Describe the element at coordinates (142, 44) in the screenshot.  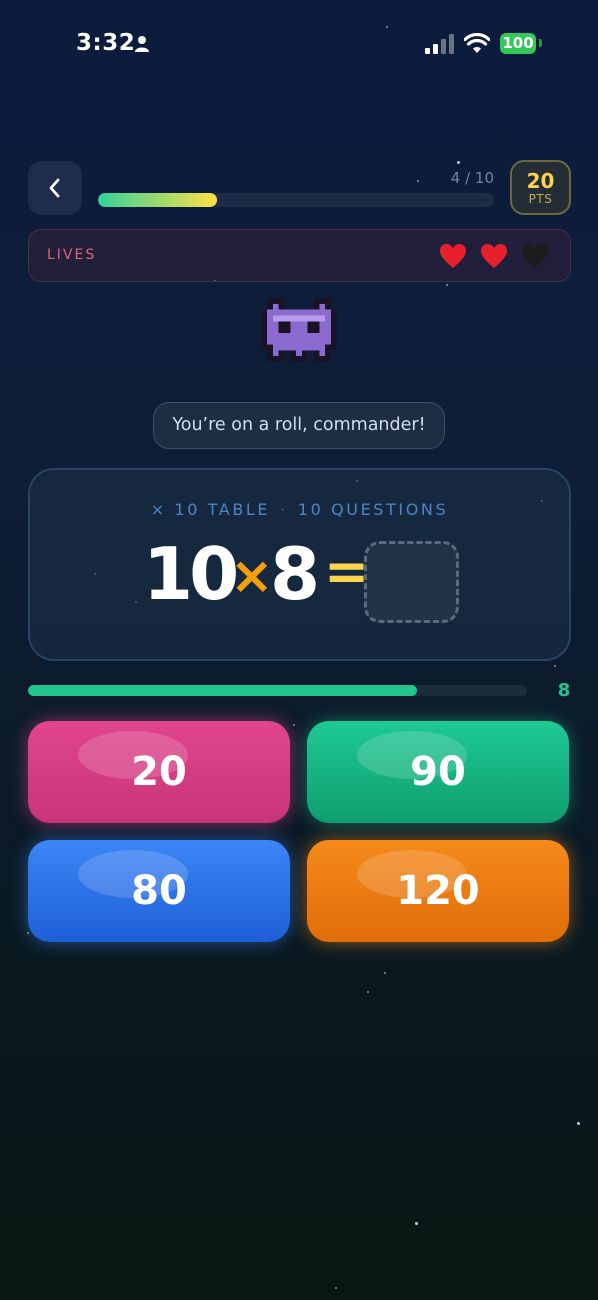
I see `person-icon` at that location.